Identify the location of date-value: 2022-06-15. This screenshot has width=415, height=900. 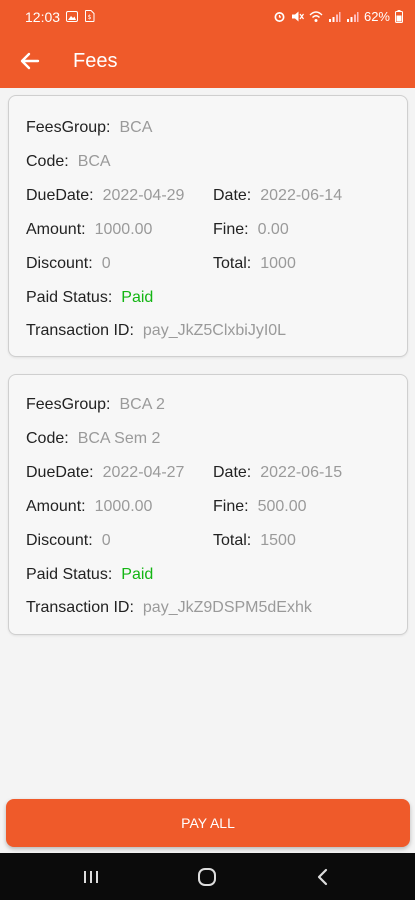
(301, 472).